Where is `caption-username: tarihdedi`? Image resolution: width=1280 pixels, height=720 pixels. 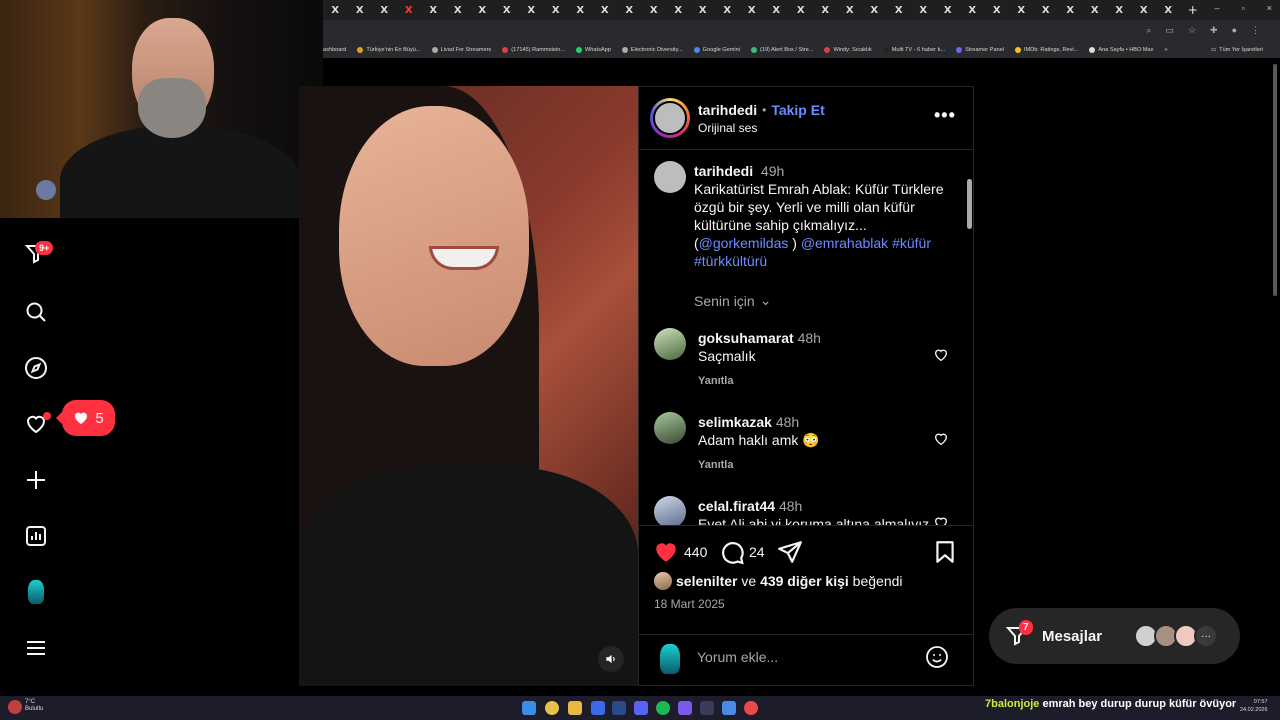
caption-username: tarihdedi is located at coordinates (723, 171).